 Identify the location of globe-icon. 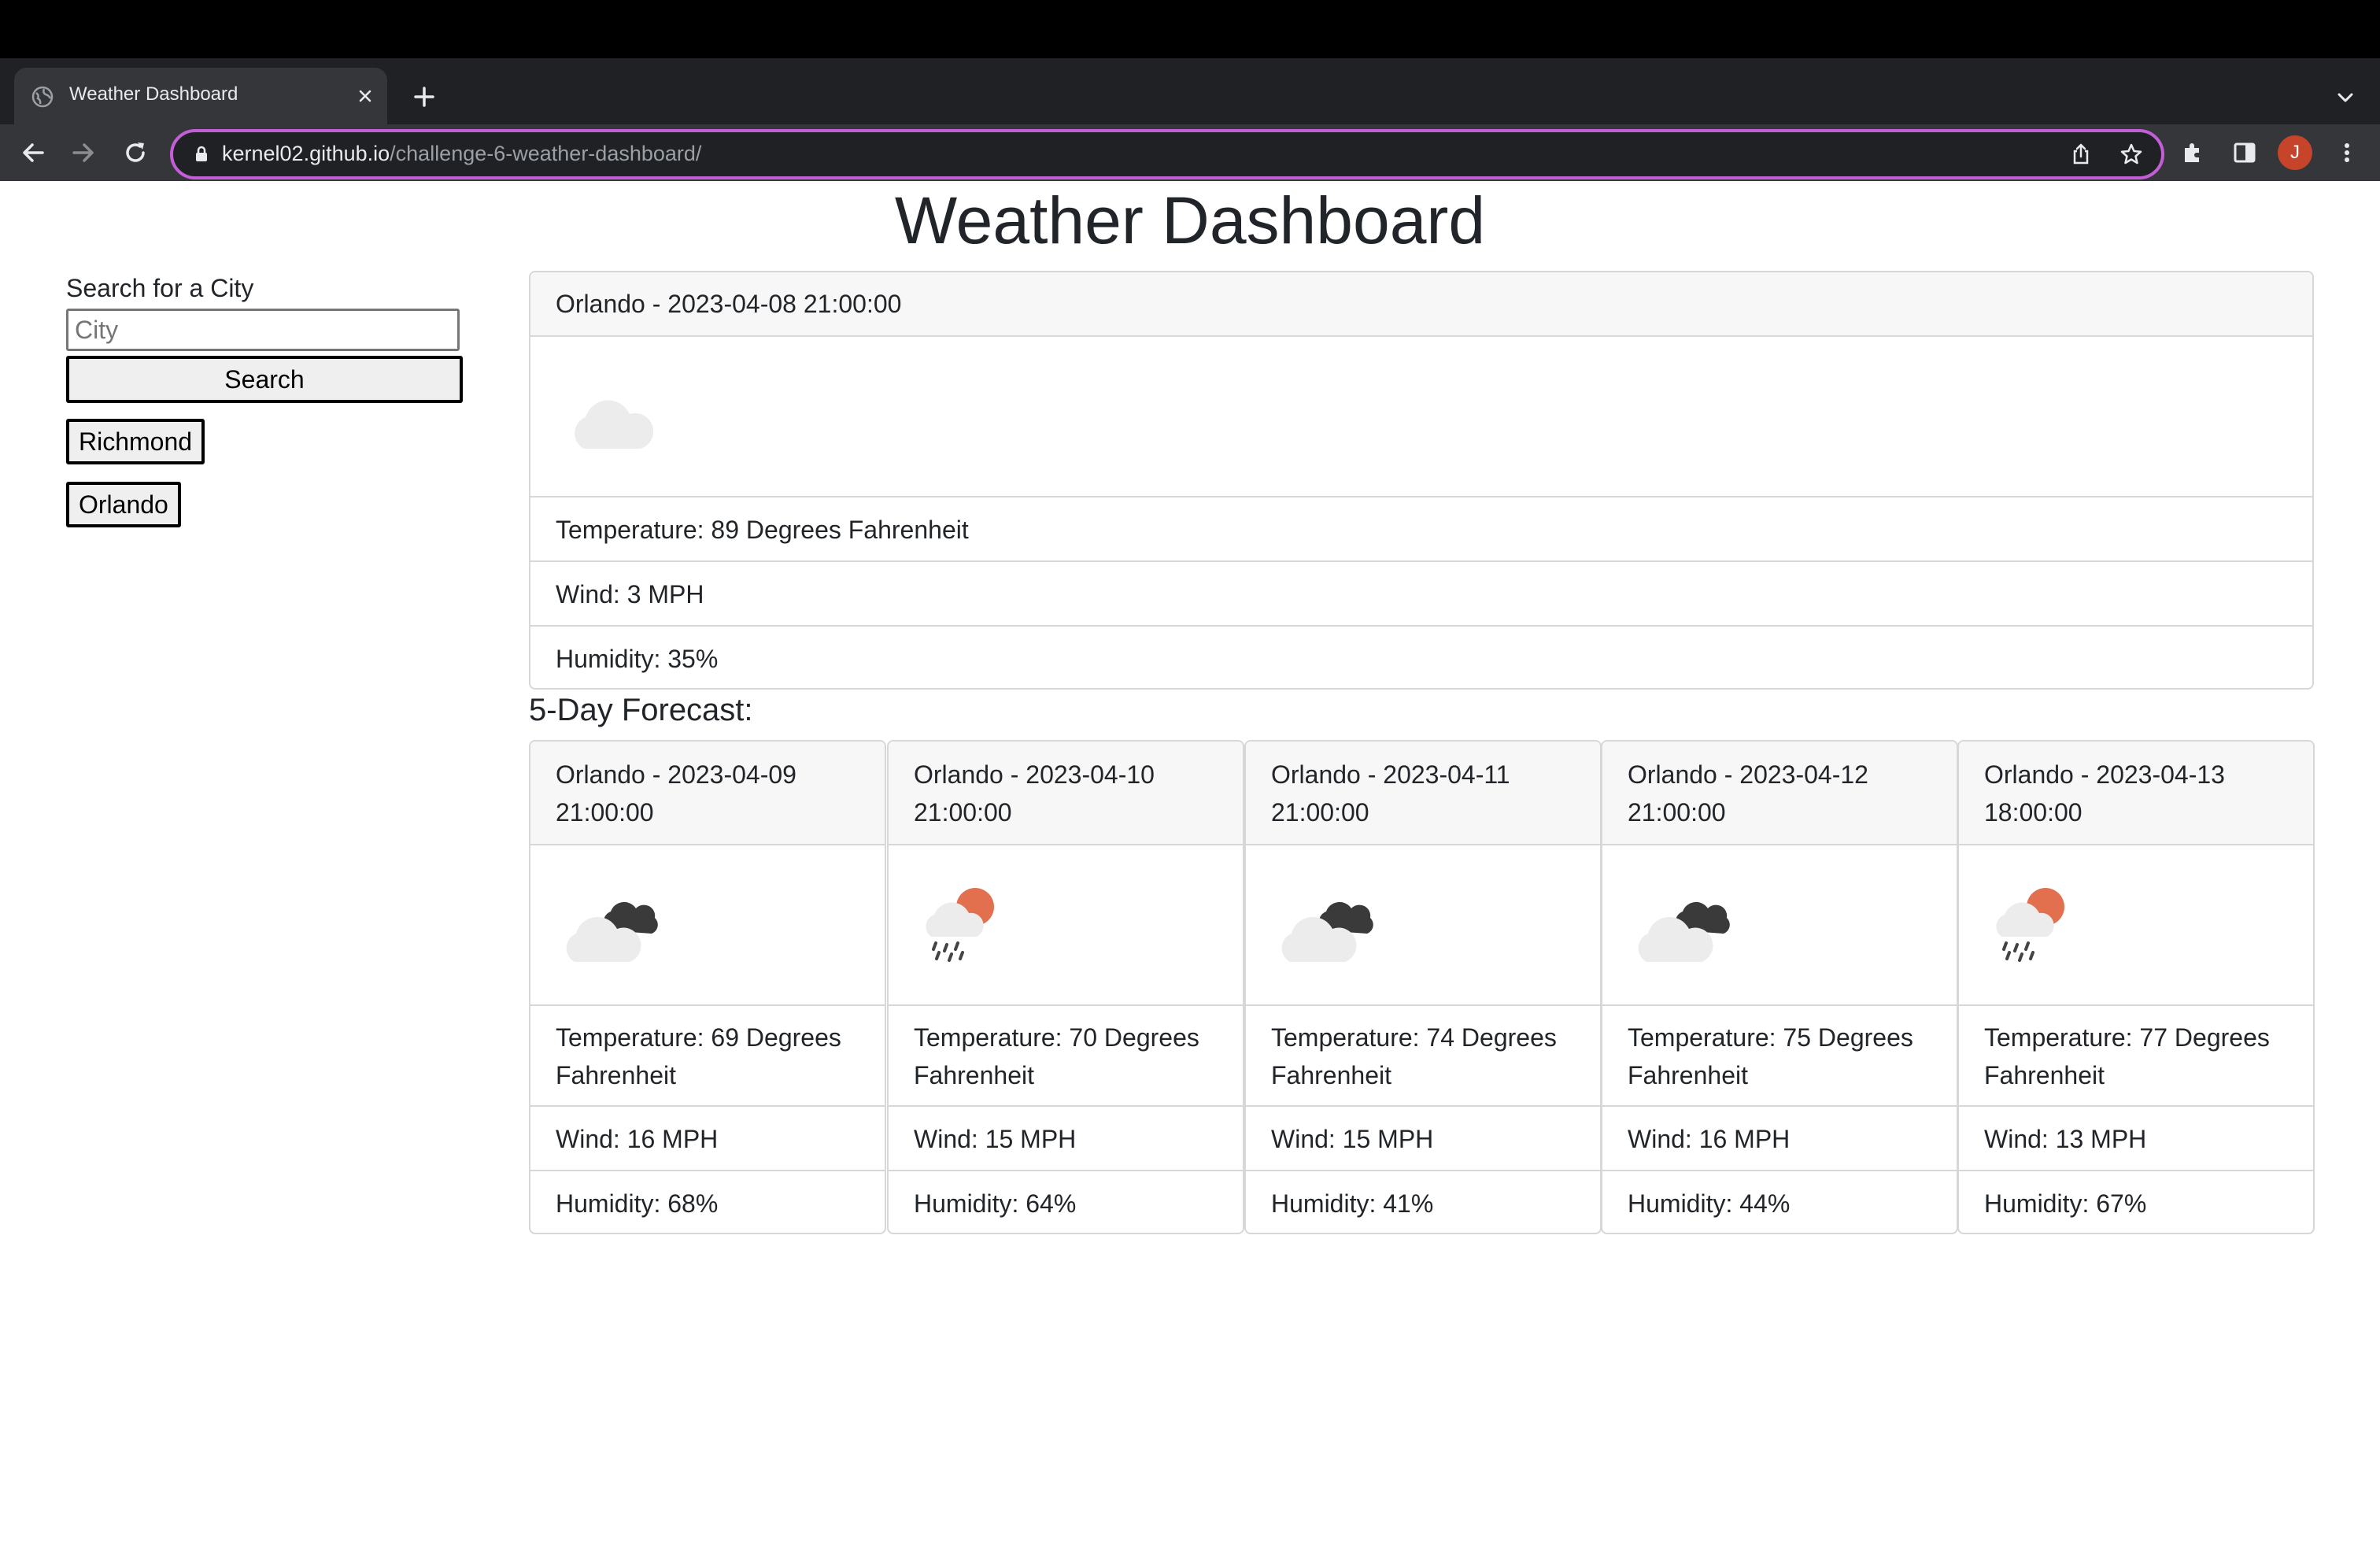
(42, 97).